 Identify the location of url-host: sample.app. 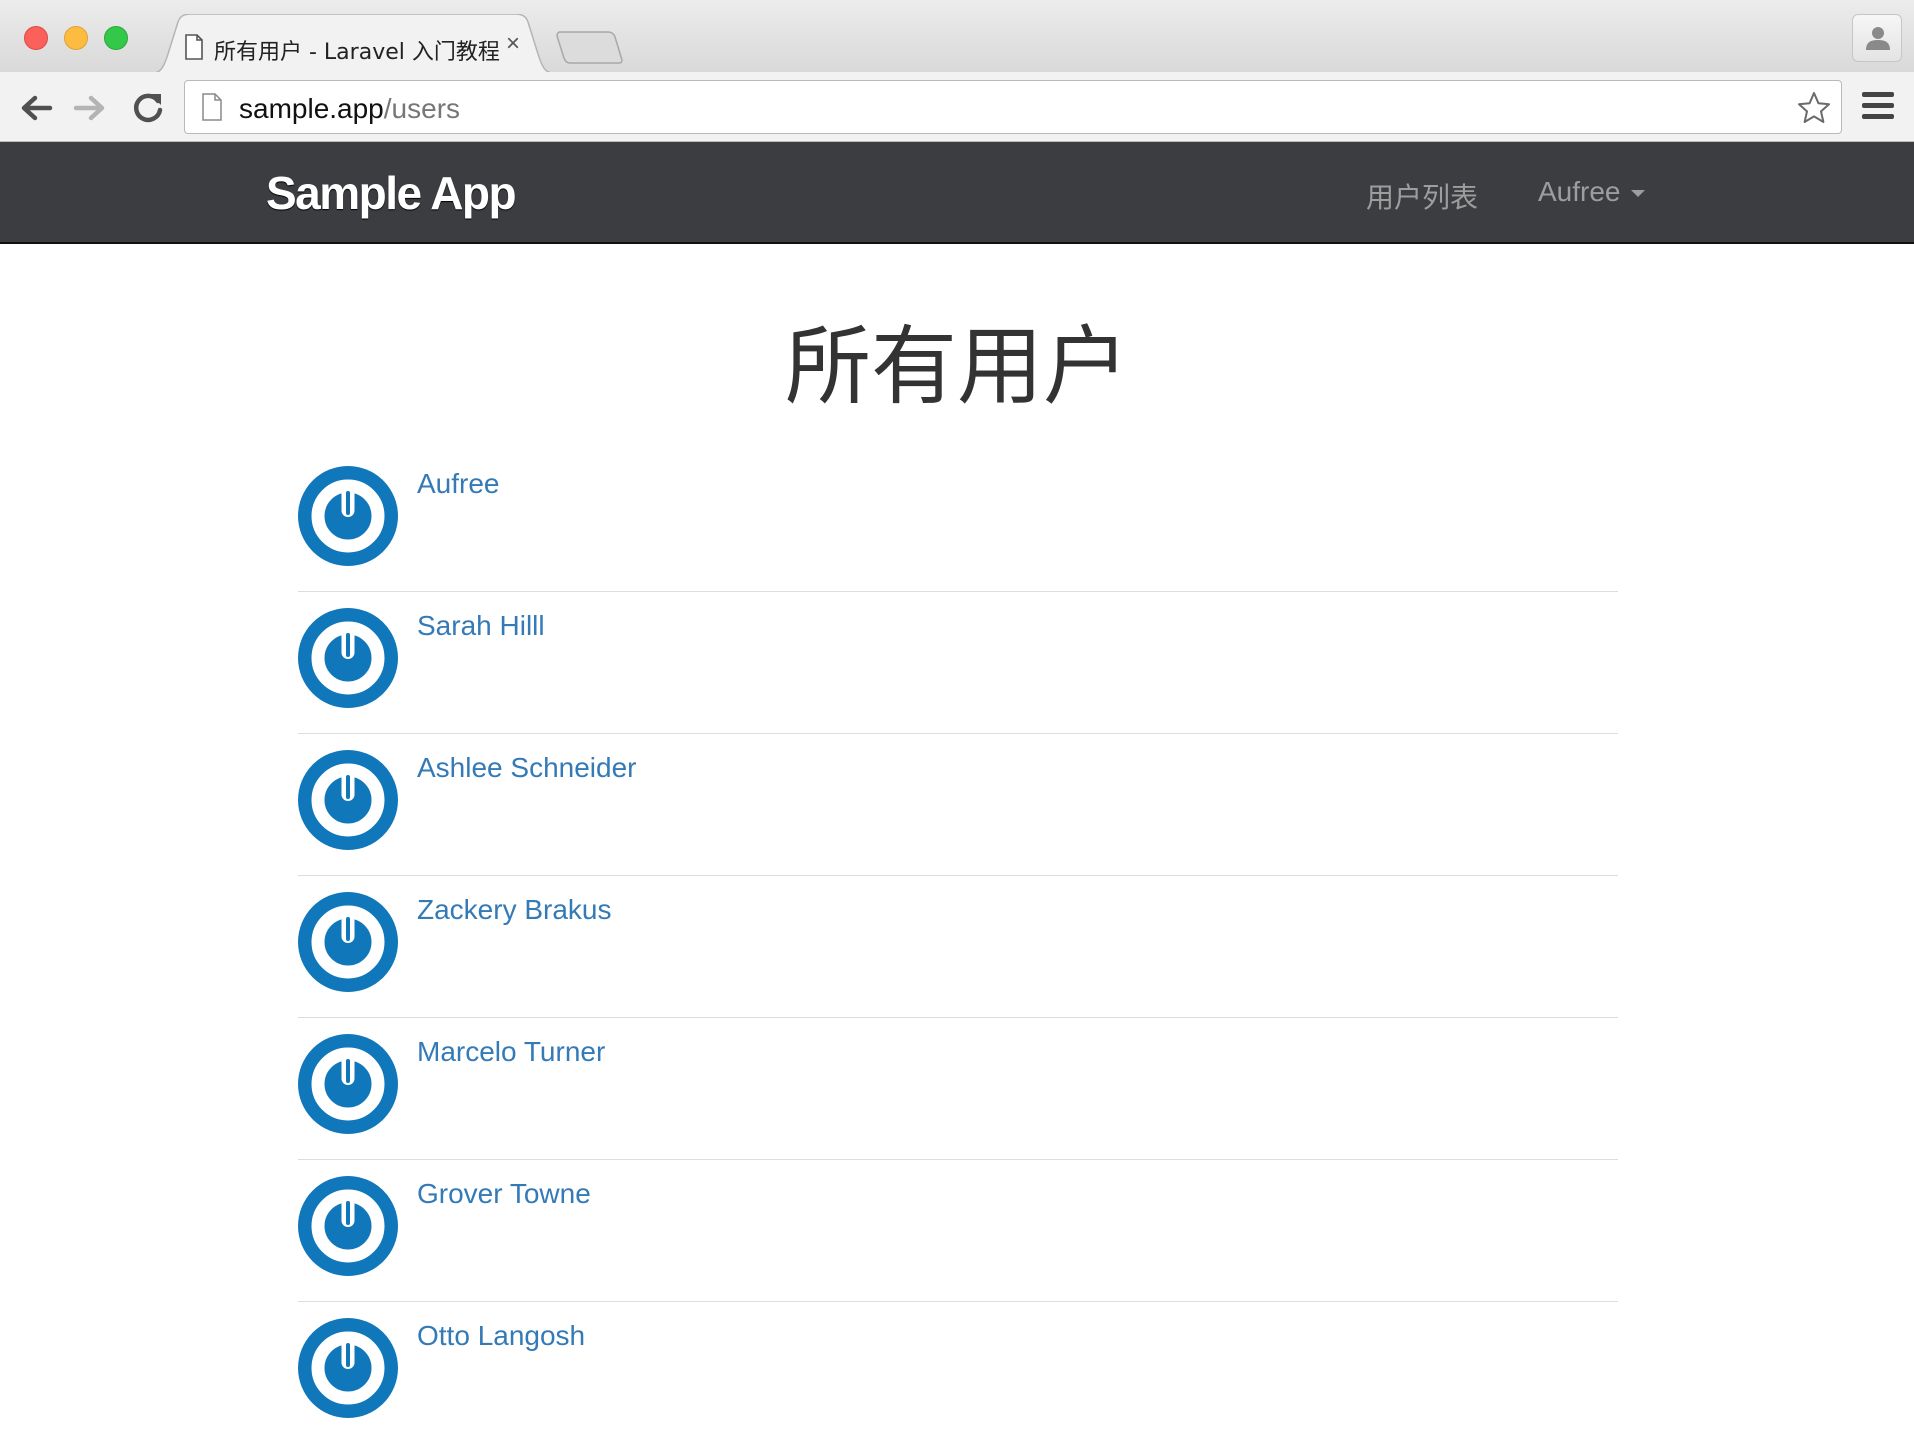
(311, 108).